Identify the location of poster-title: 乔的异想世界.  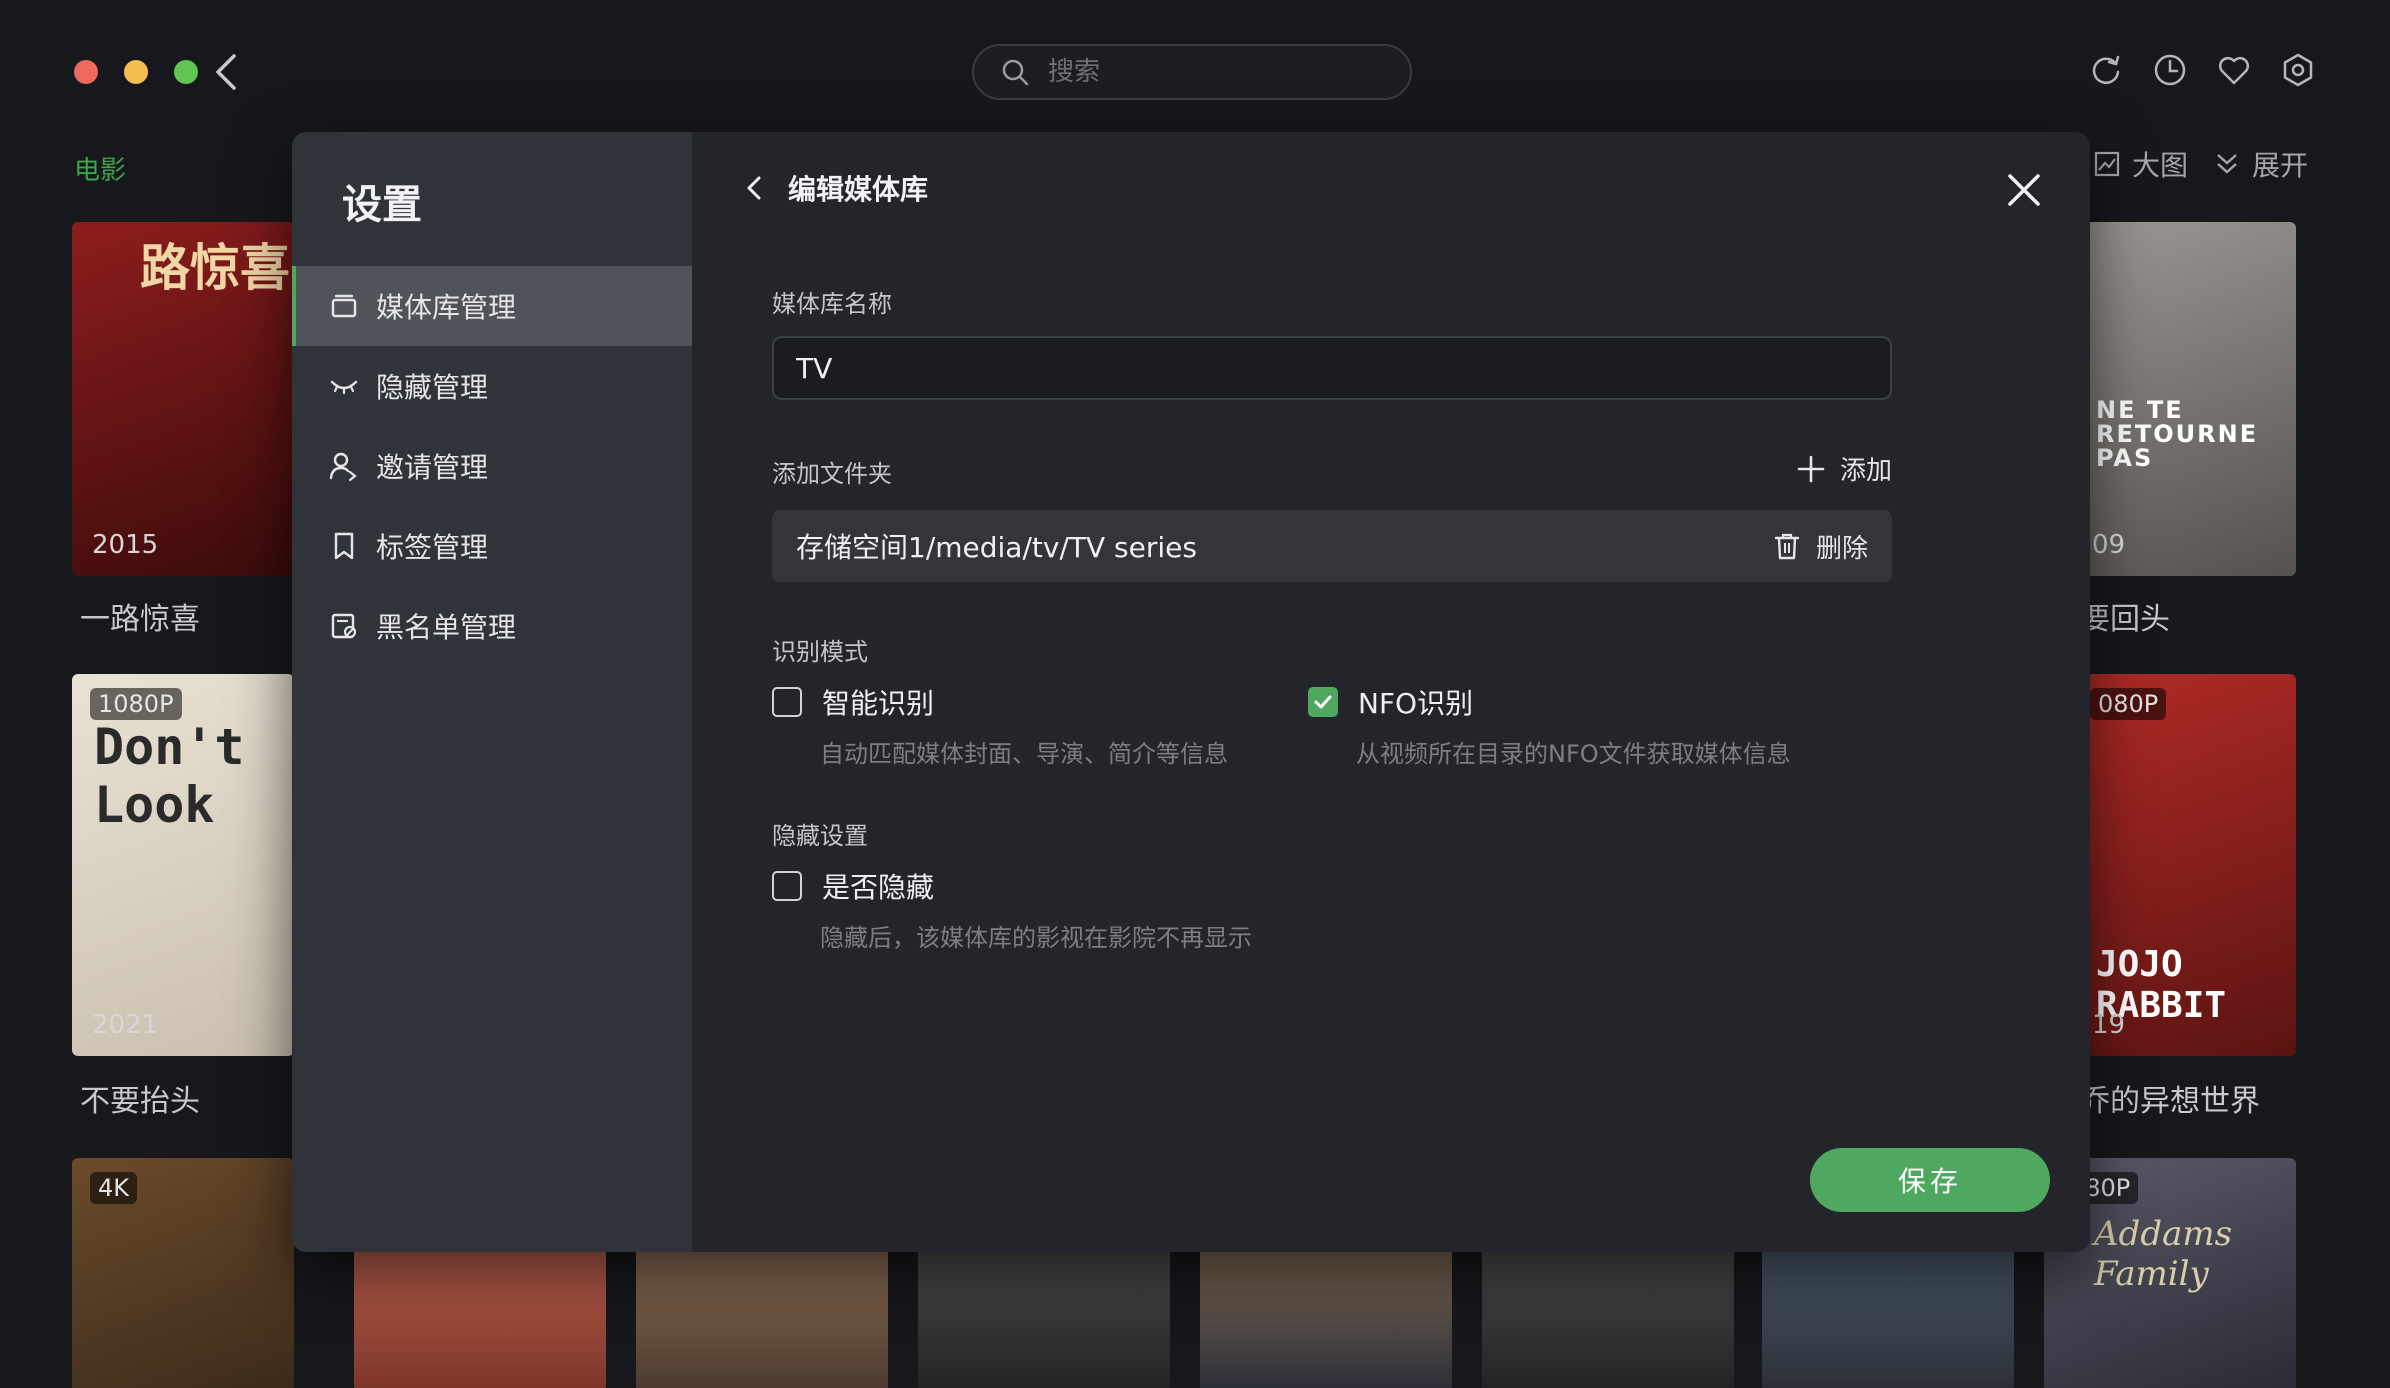
(2170, 1098).